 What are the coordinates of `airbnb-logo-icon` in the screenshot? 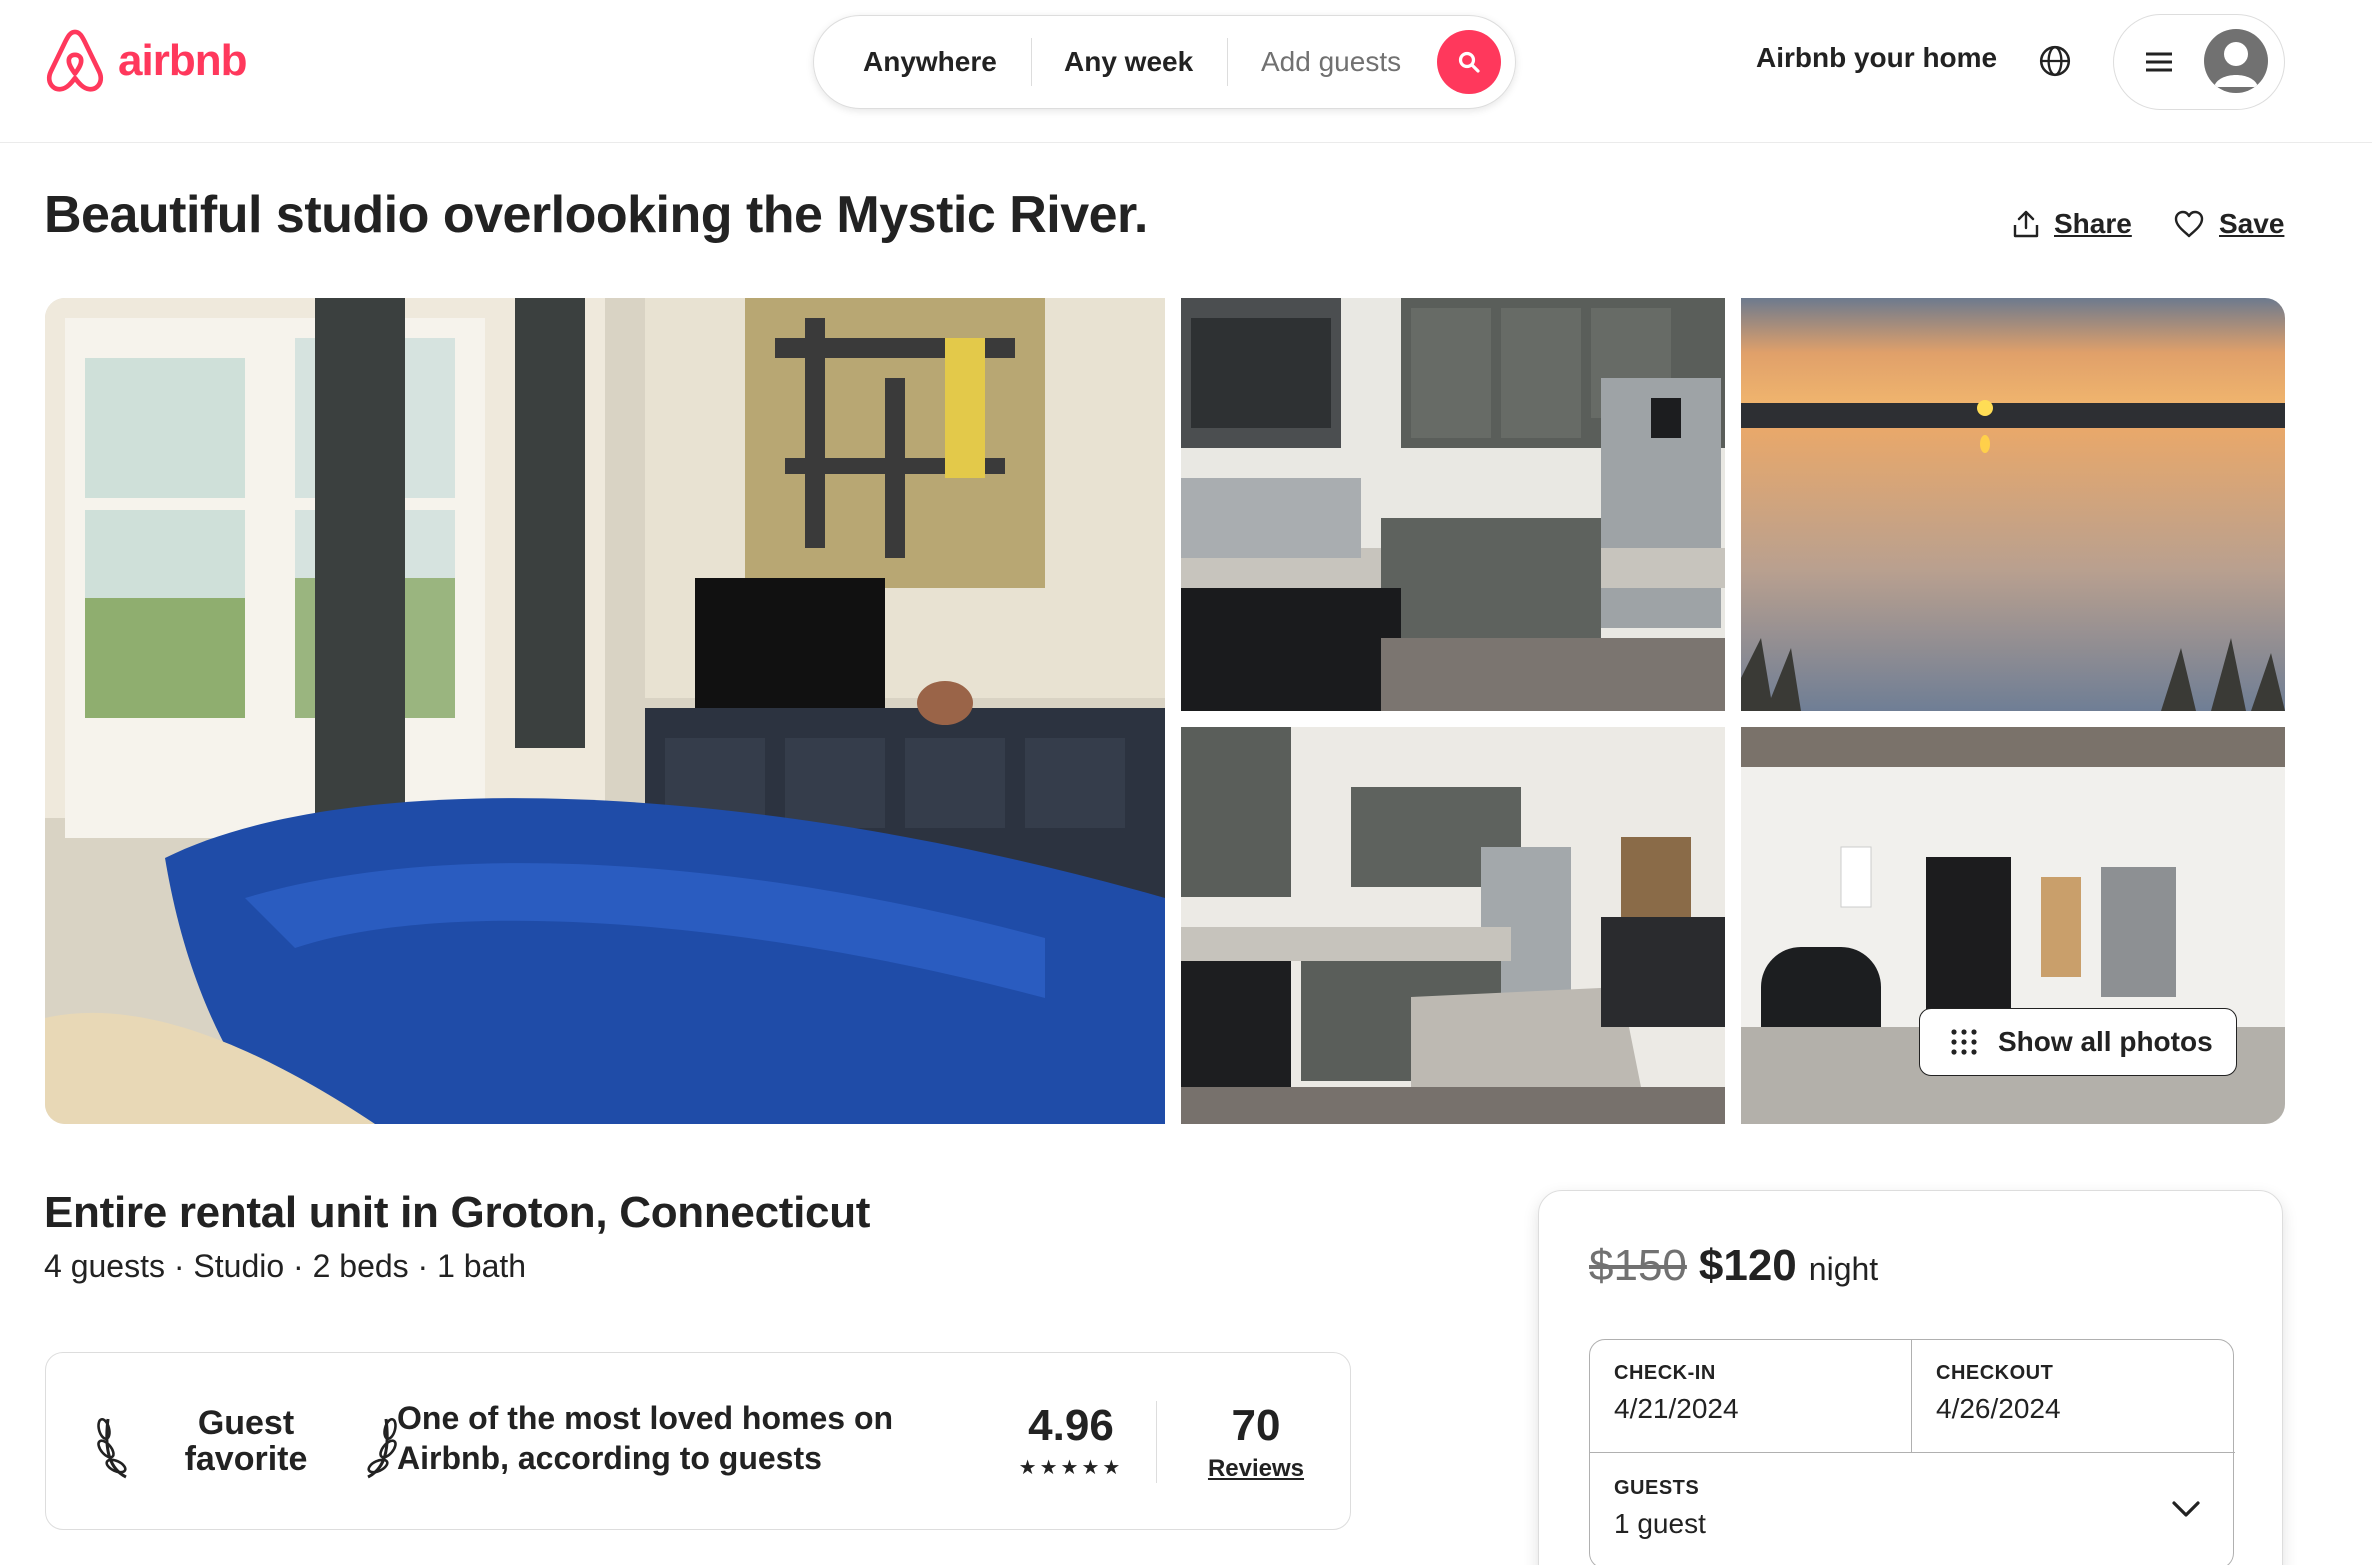 It's located at (75, 60).